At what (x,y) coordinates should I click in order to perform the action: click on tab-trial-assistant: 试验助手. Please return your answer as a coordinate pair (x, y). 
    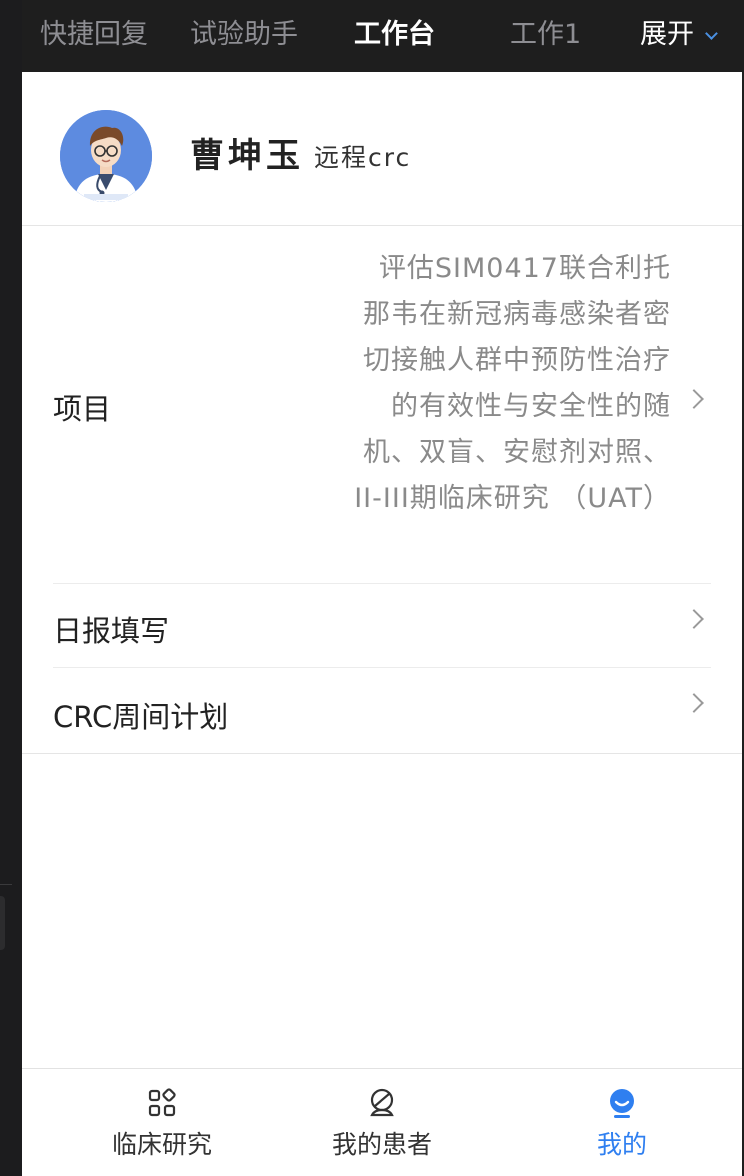
    Looking at the image, I should click on (244, 36).